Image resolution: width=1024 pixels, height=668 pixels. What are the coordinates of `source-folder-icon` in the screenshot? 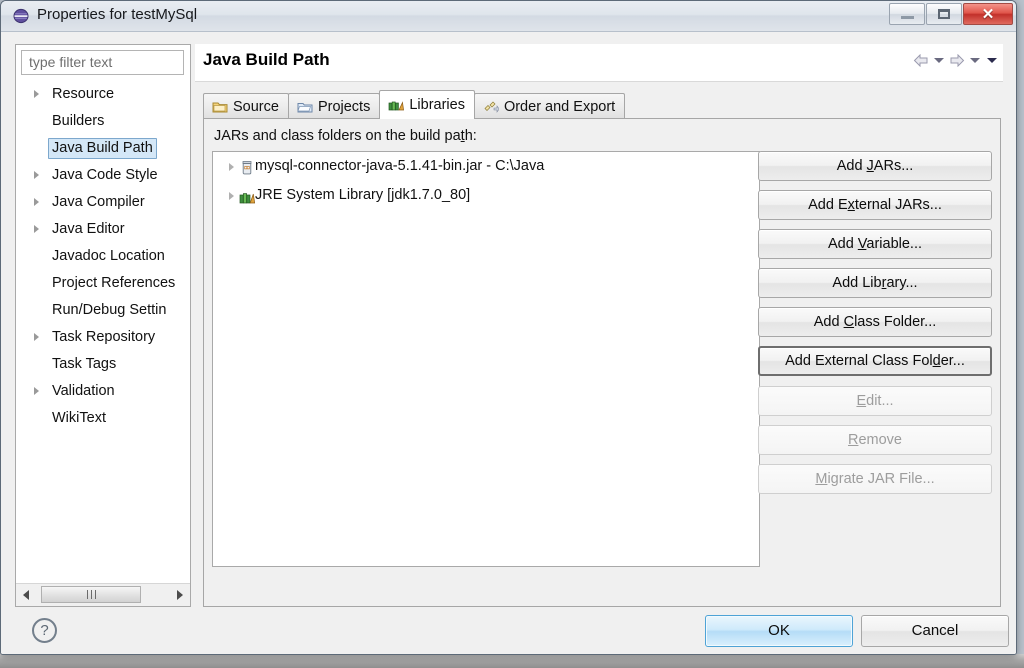 It's located at (220, 107).